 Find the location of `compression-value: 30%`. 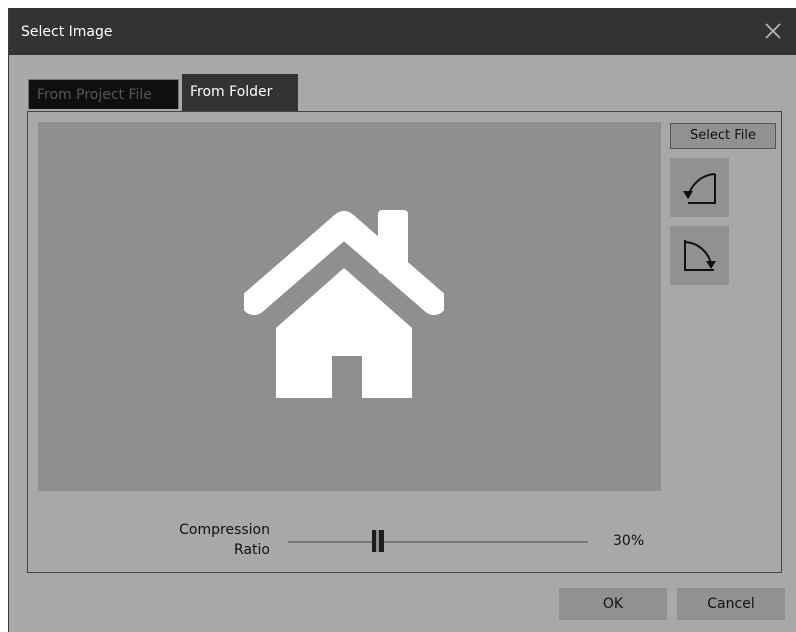

compression-value: 30% is located at coordinates (629, 541).